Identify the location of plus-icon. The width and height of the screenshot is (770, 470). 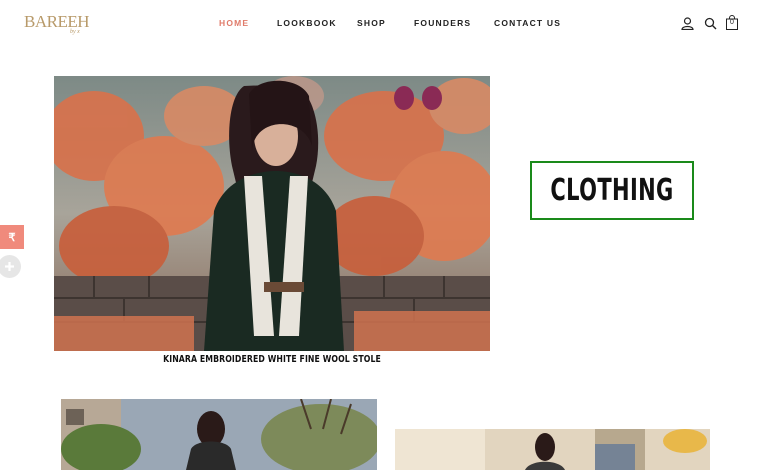
(10, 266).